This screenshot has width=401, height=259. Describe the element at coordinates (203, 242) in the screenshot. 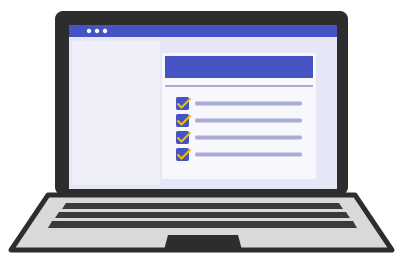

I see `trackpad` at that location.